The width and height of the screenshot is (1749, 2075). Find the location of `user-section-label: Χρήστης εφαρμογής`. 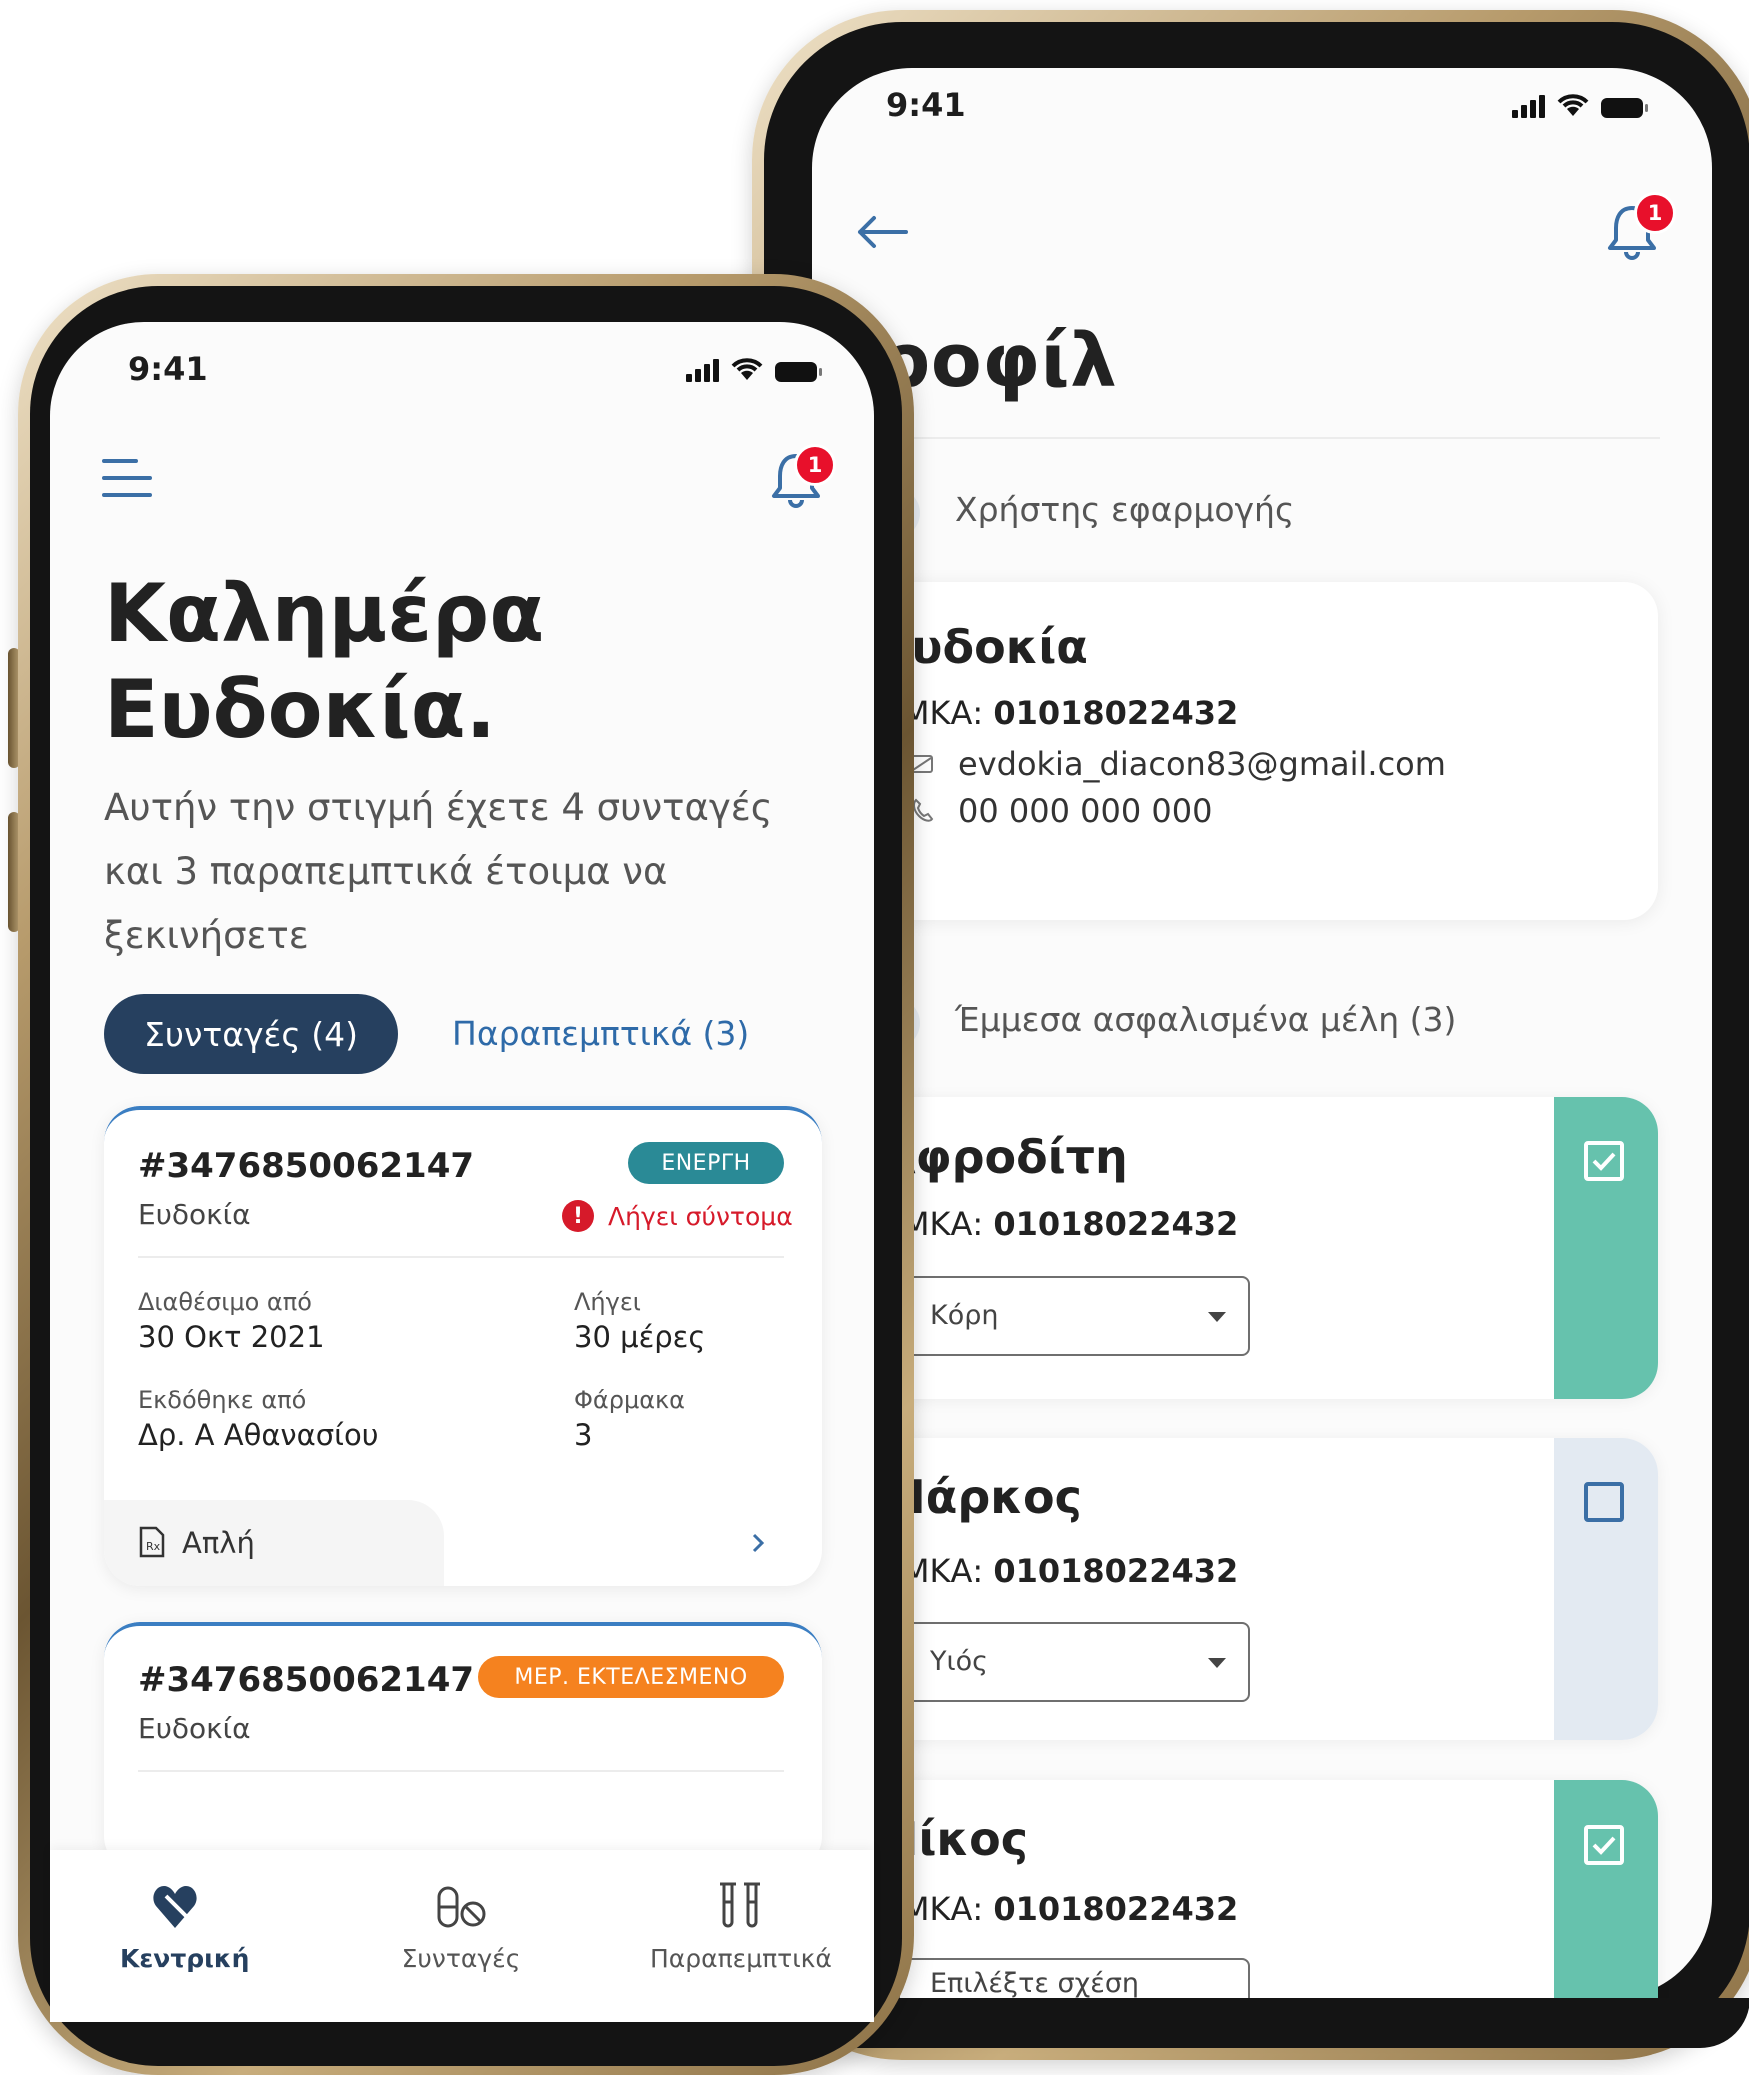

user-section-label: Χρήστης εφαρμογής is located at coordinates (1125, 509).